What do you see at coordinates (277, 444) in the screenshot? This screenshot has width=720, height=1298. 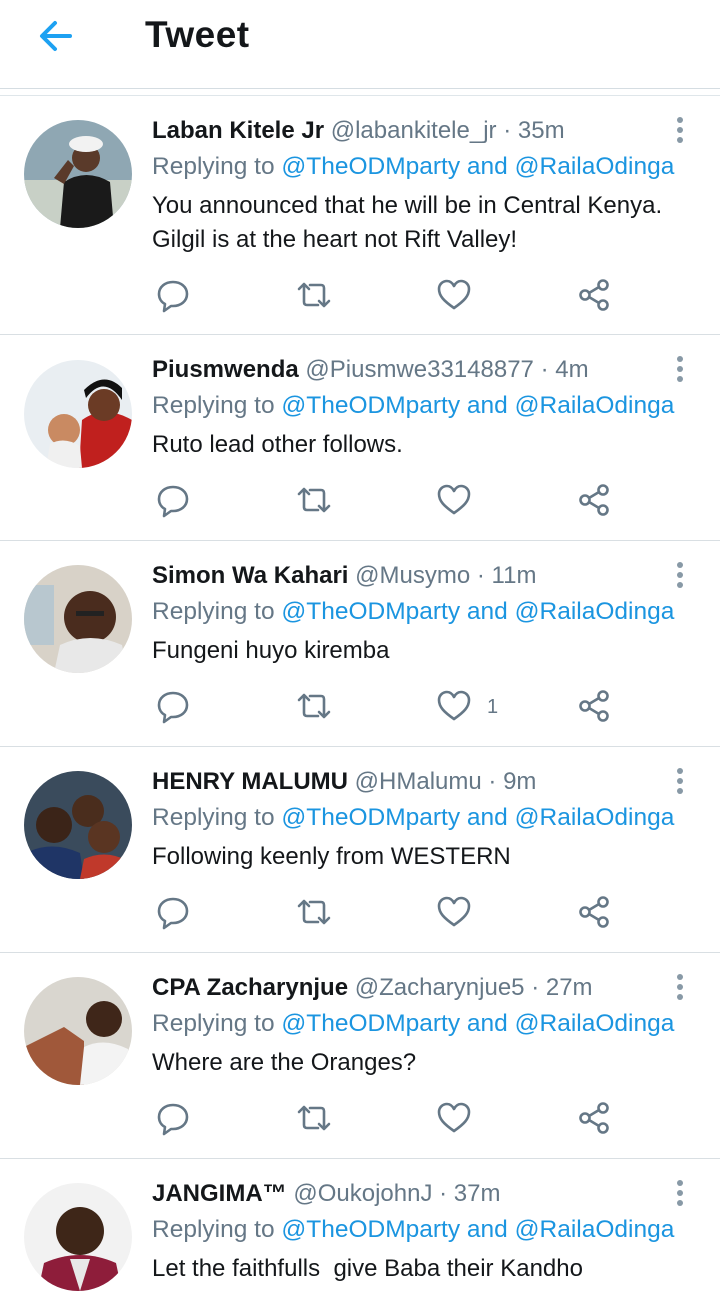 I see `tweet-text: Ruto lead other follows.` at bounding box center [277, 444].